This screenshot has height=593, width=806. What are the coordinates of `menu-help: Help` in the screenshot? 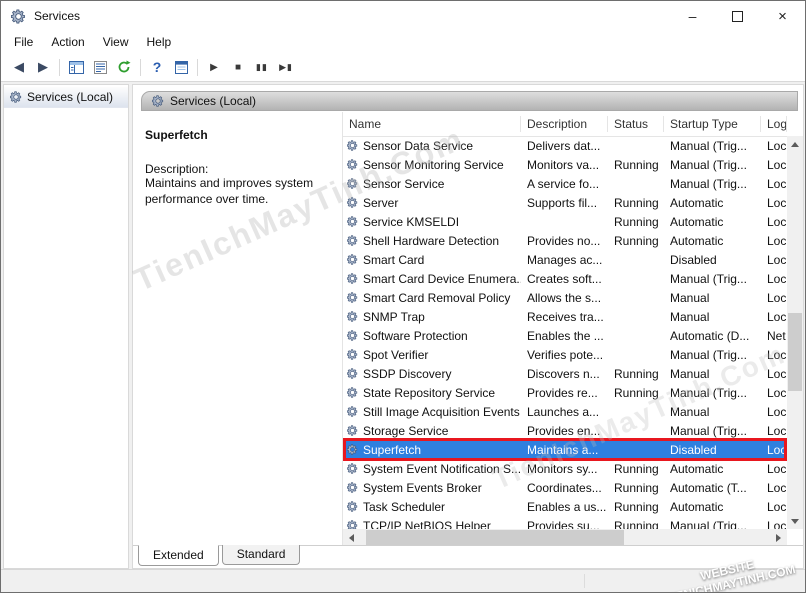 It's located at (159, 42).